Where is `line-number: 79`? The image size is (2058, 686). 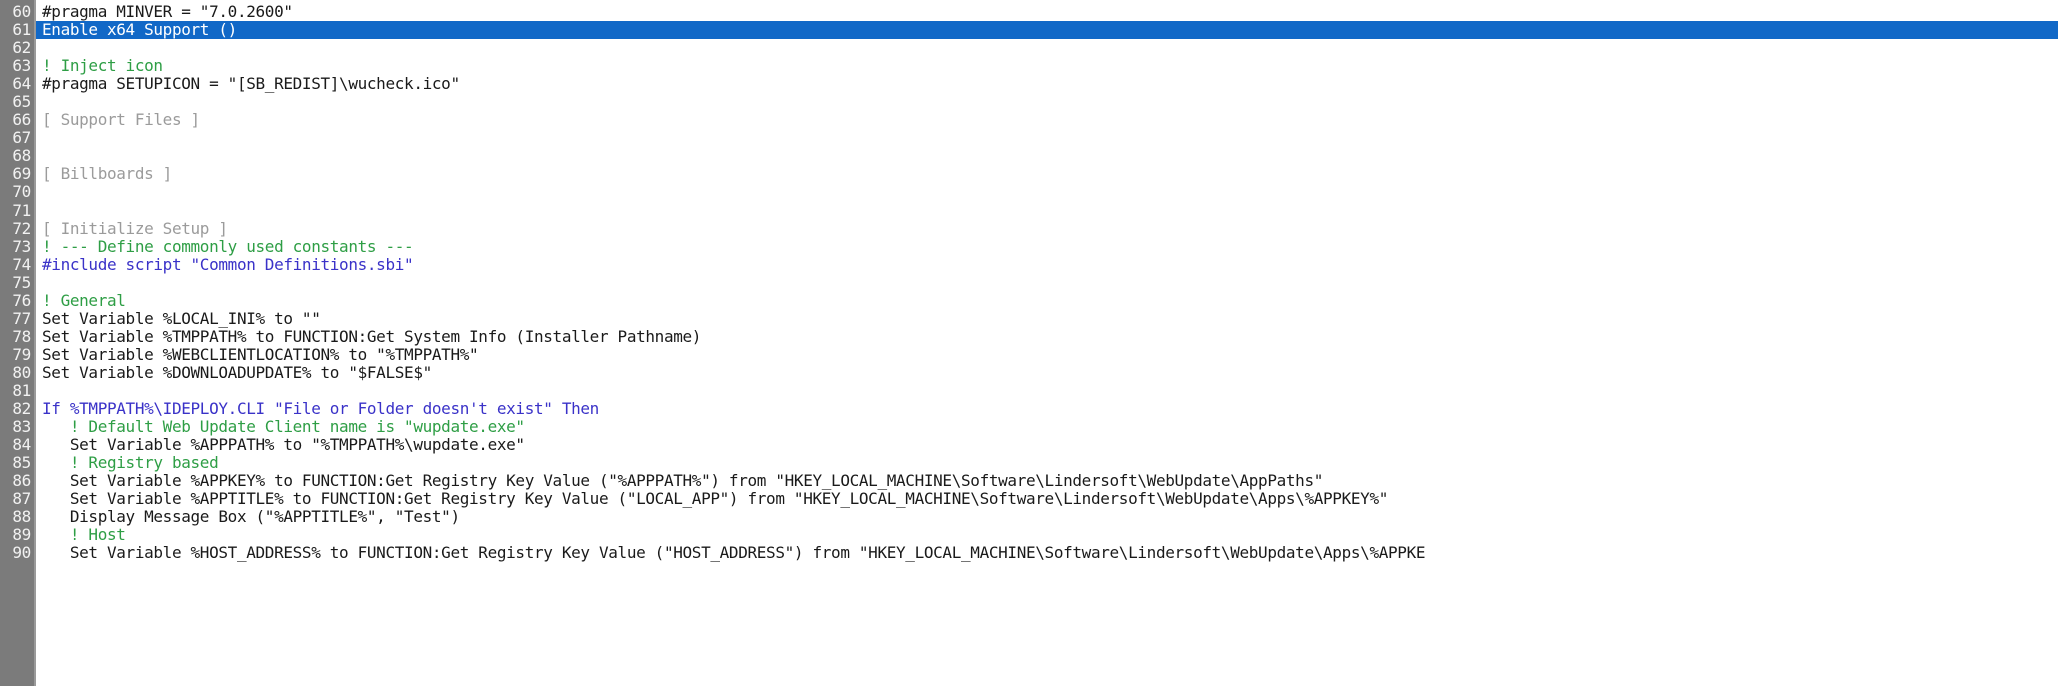 line-number: 79 is located at coordinates (21, 354).